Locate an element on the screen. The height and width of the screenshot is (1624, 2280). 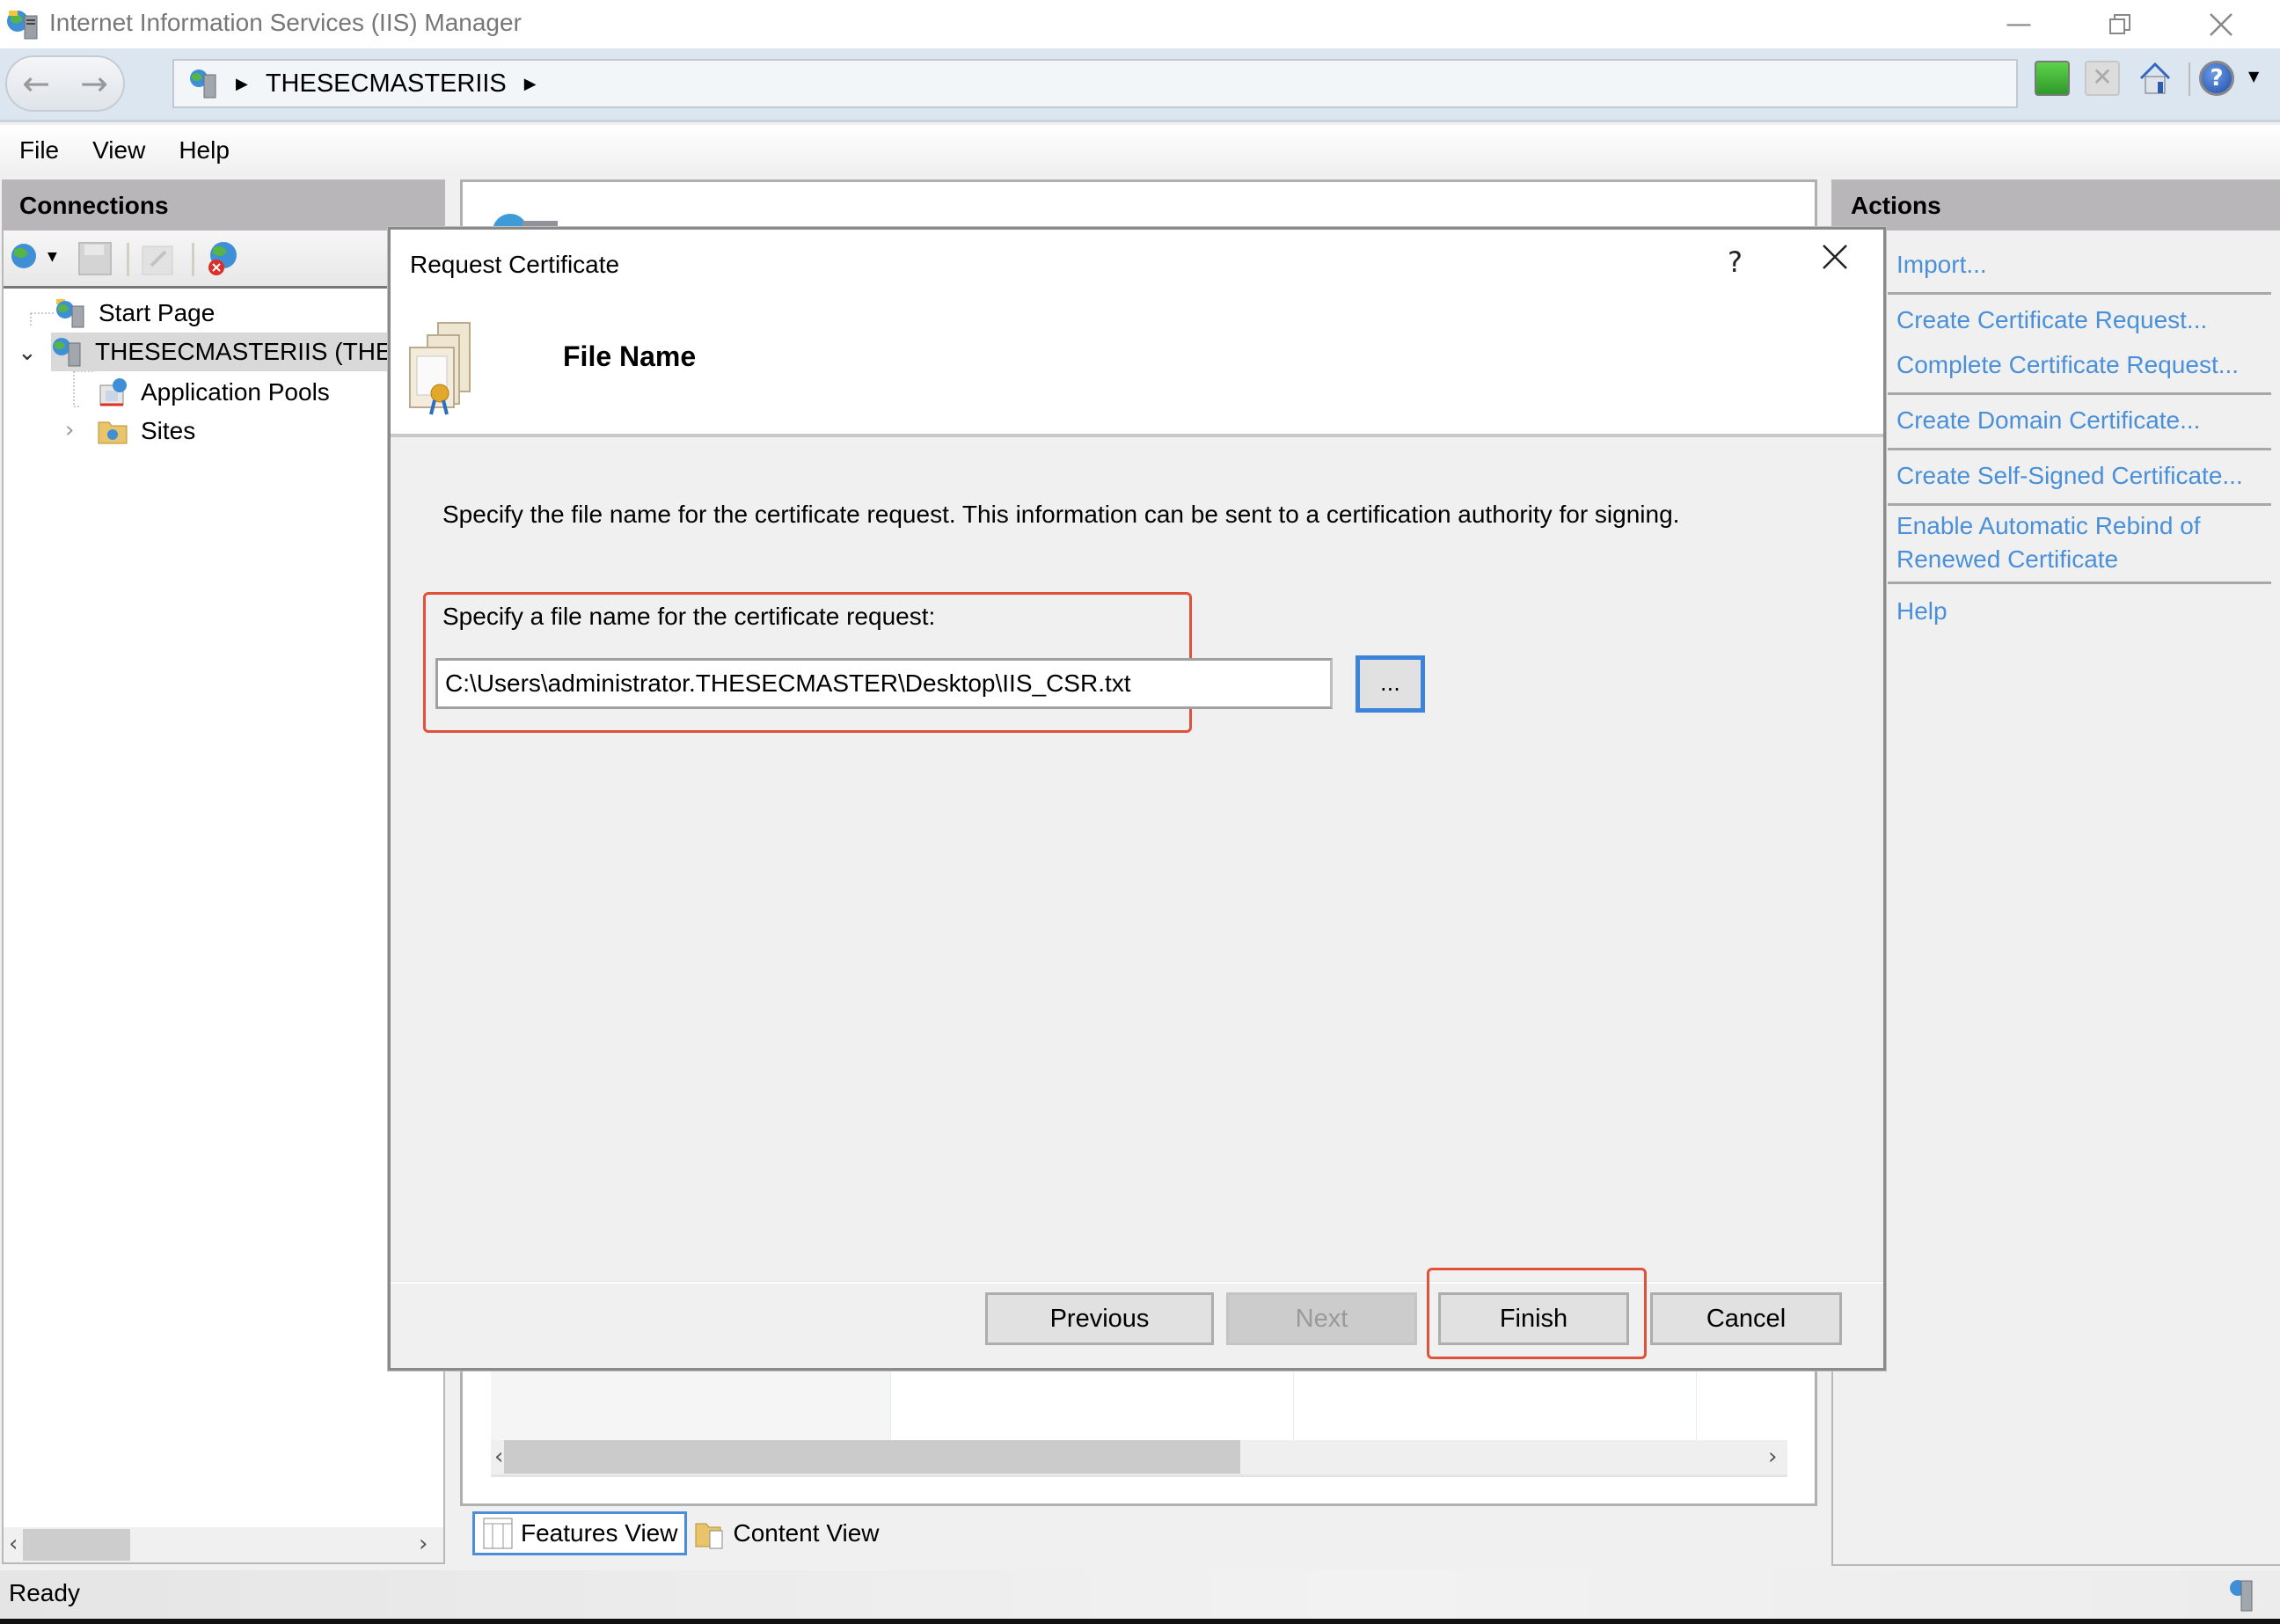
tree-item-application-pools: Application Pools is located at coordinates (213, 392).